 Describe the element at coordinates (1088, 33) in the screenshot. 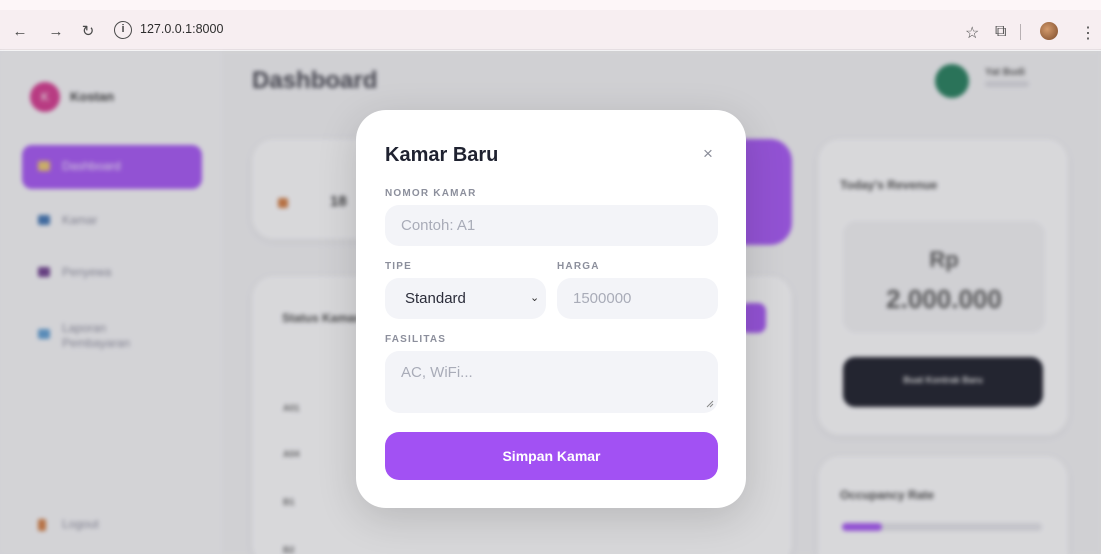

I see `more-vert-icon: ⋮` at that location.